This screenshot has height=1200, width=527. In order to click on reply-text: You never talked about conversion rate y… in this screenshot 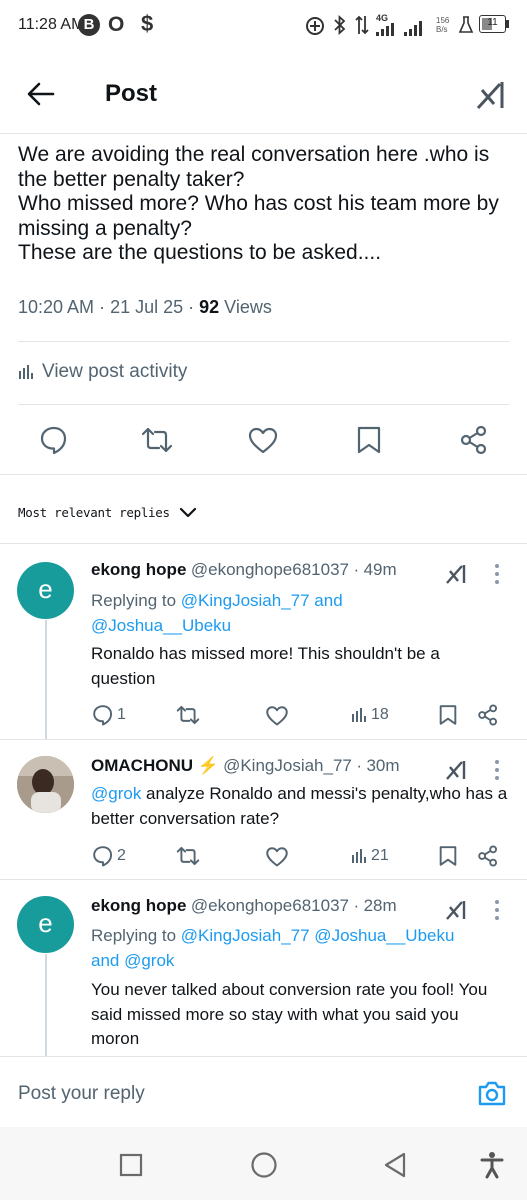, I will do `click(289, 1014)`.